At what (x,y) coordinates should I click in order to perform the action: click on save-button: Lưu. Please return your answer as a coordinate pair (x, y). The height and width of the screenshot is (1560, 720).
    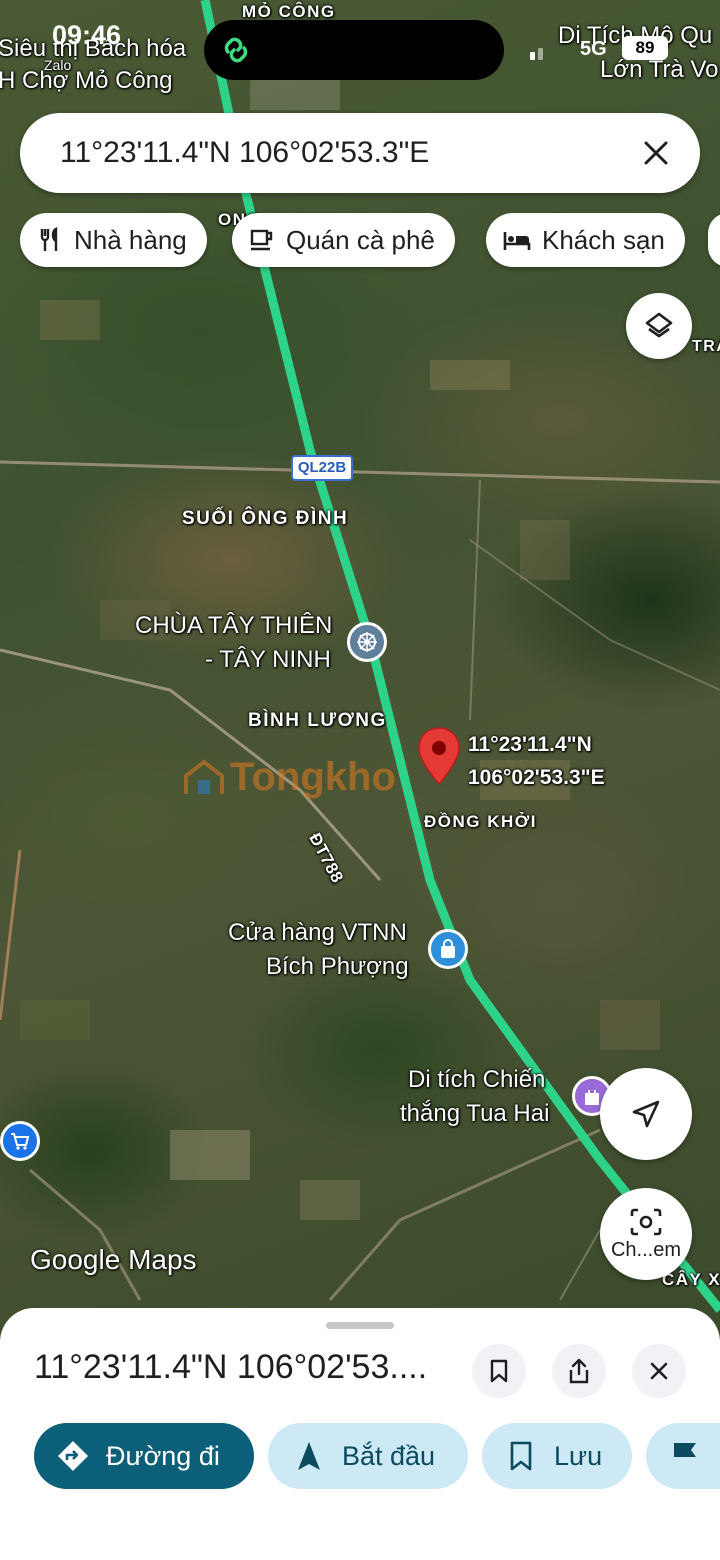
    Looking at the image, I should click on (557, 1456).